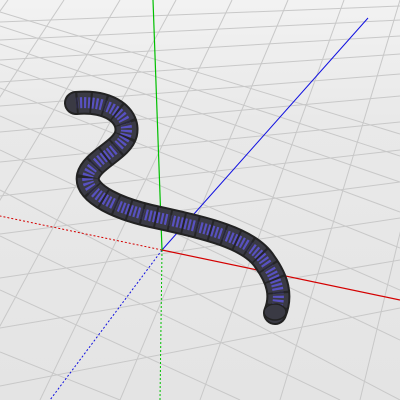  Describe the element at coordinates (161, 324) in the screenshot. I see `y-axis-negative` at that location.